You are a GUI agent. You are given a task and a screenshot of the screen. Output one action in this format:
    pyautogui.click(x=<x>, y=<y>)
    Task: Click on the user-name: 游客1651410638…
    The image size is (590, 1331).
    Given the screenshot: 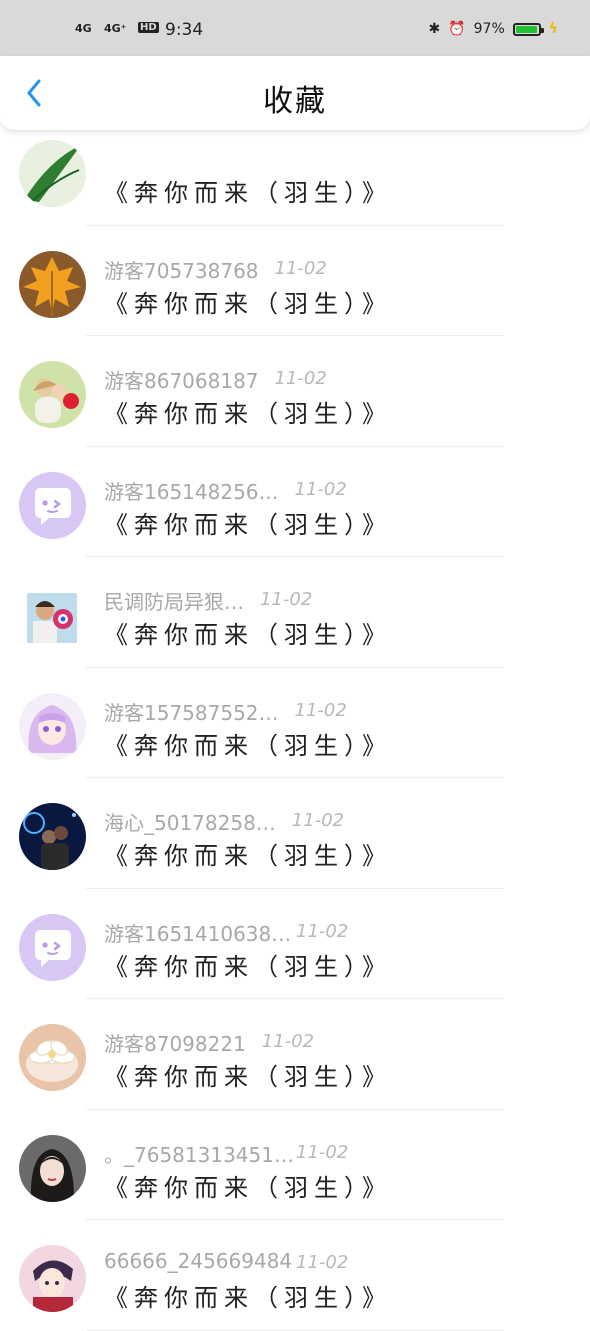 What is the action you would take?
    pyautogui.click(x=198, y=933)
    